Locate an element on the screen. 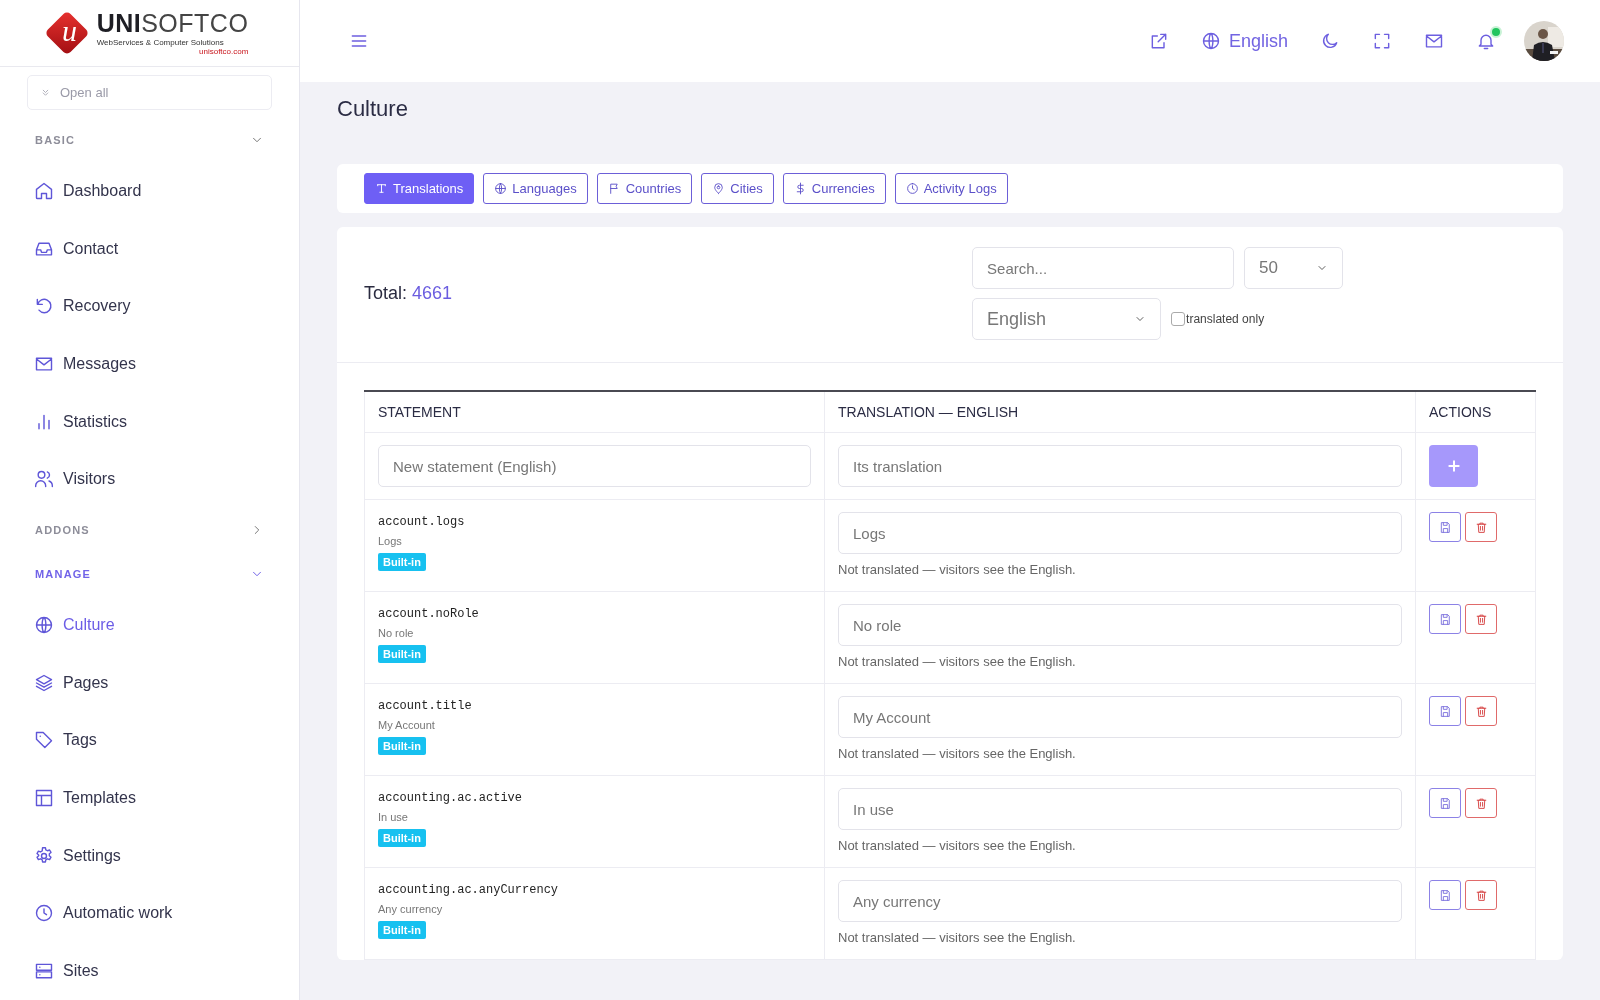 This screenshot has width=1600, height=1000. fullscreen-icon is located at coordinates (1382, 41).